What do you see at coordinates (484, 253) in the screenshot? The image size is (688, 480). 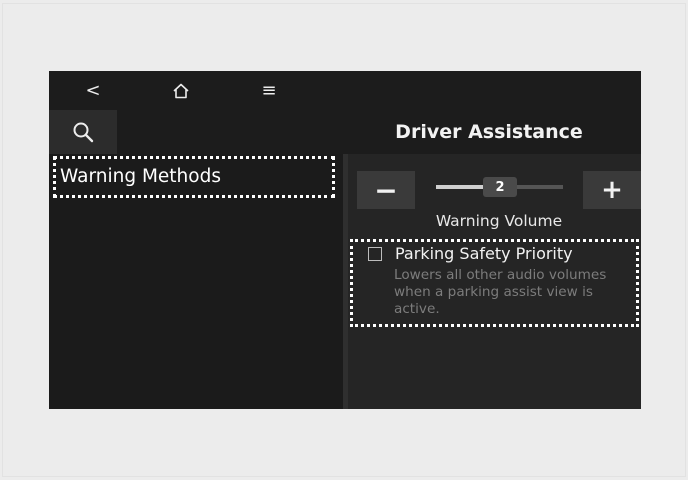 I see `parking-safety-priority-label: Parking Safety Priority` at bounding box center [484, 253].